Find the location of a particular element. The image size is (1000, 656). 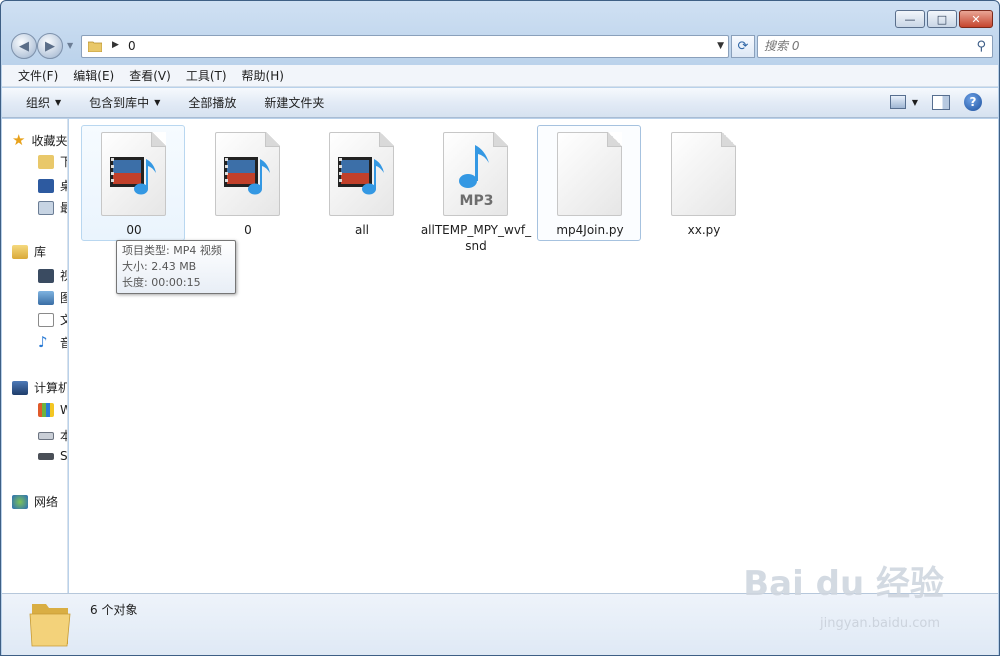

file-name: 00 is located at coordinates (134, 230).